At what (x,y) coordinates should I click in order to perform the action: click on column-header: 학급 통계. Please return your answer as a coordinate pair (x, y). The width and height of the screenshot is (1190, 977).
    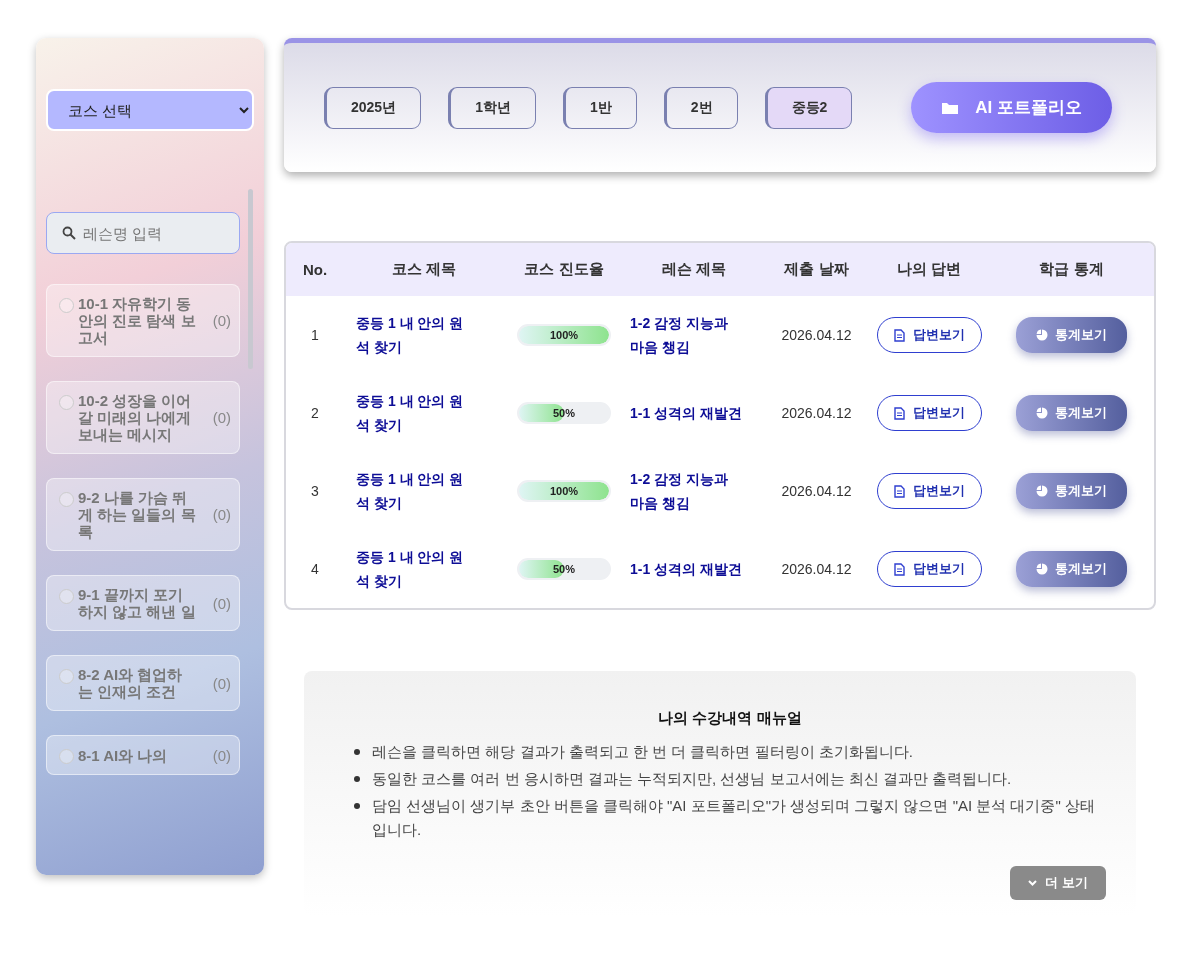
    Looking at the image, I should click on (1071, 269).